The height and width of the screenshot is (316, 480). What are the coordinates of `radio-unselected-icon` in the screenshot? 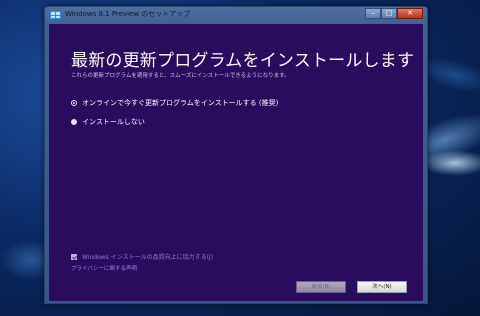 It's located at (74, 122).